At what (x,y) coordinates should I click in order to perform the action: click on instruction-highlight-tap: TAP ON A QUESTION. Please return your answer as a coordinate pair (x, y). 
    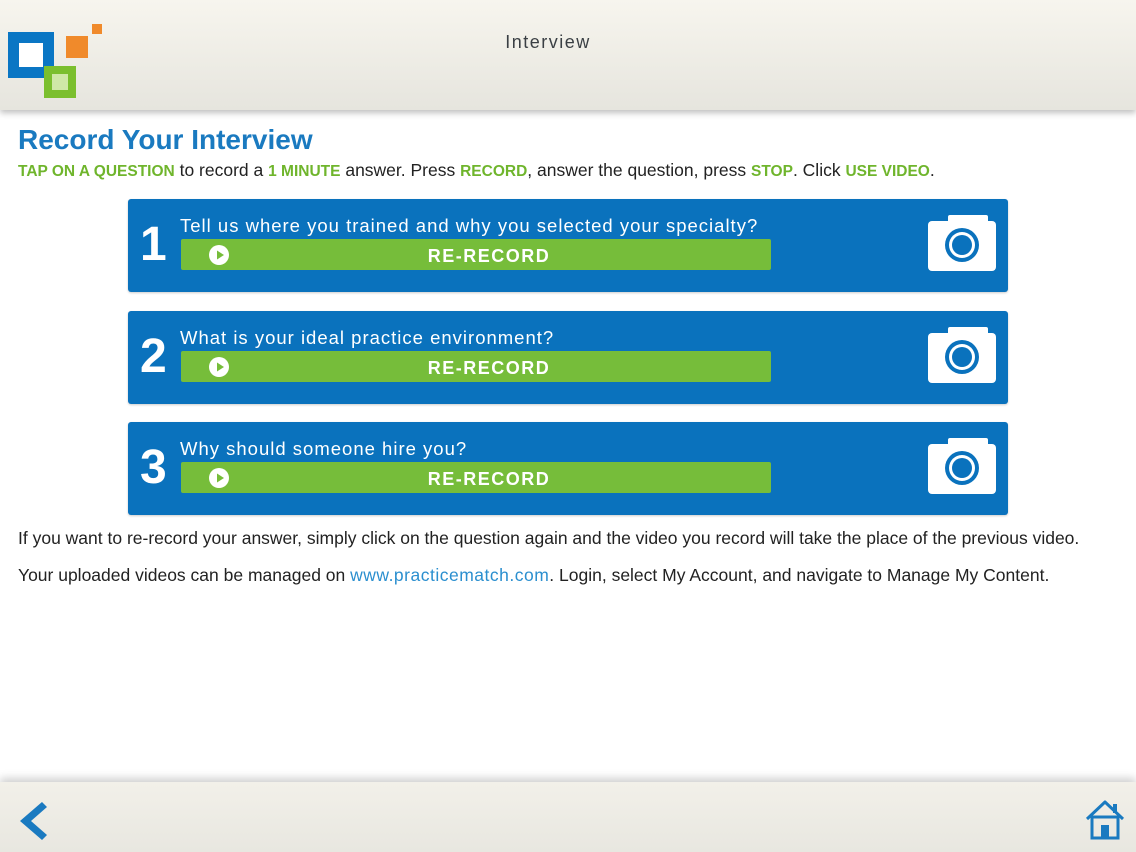
    Looking at the image, I should click on (96, 171).